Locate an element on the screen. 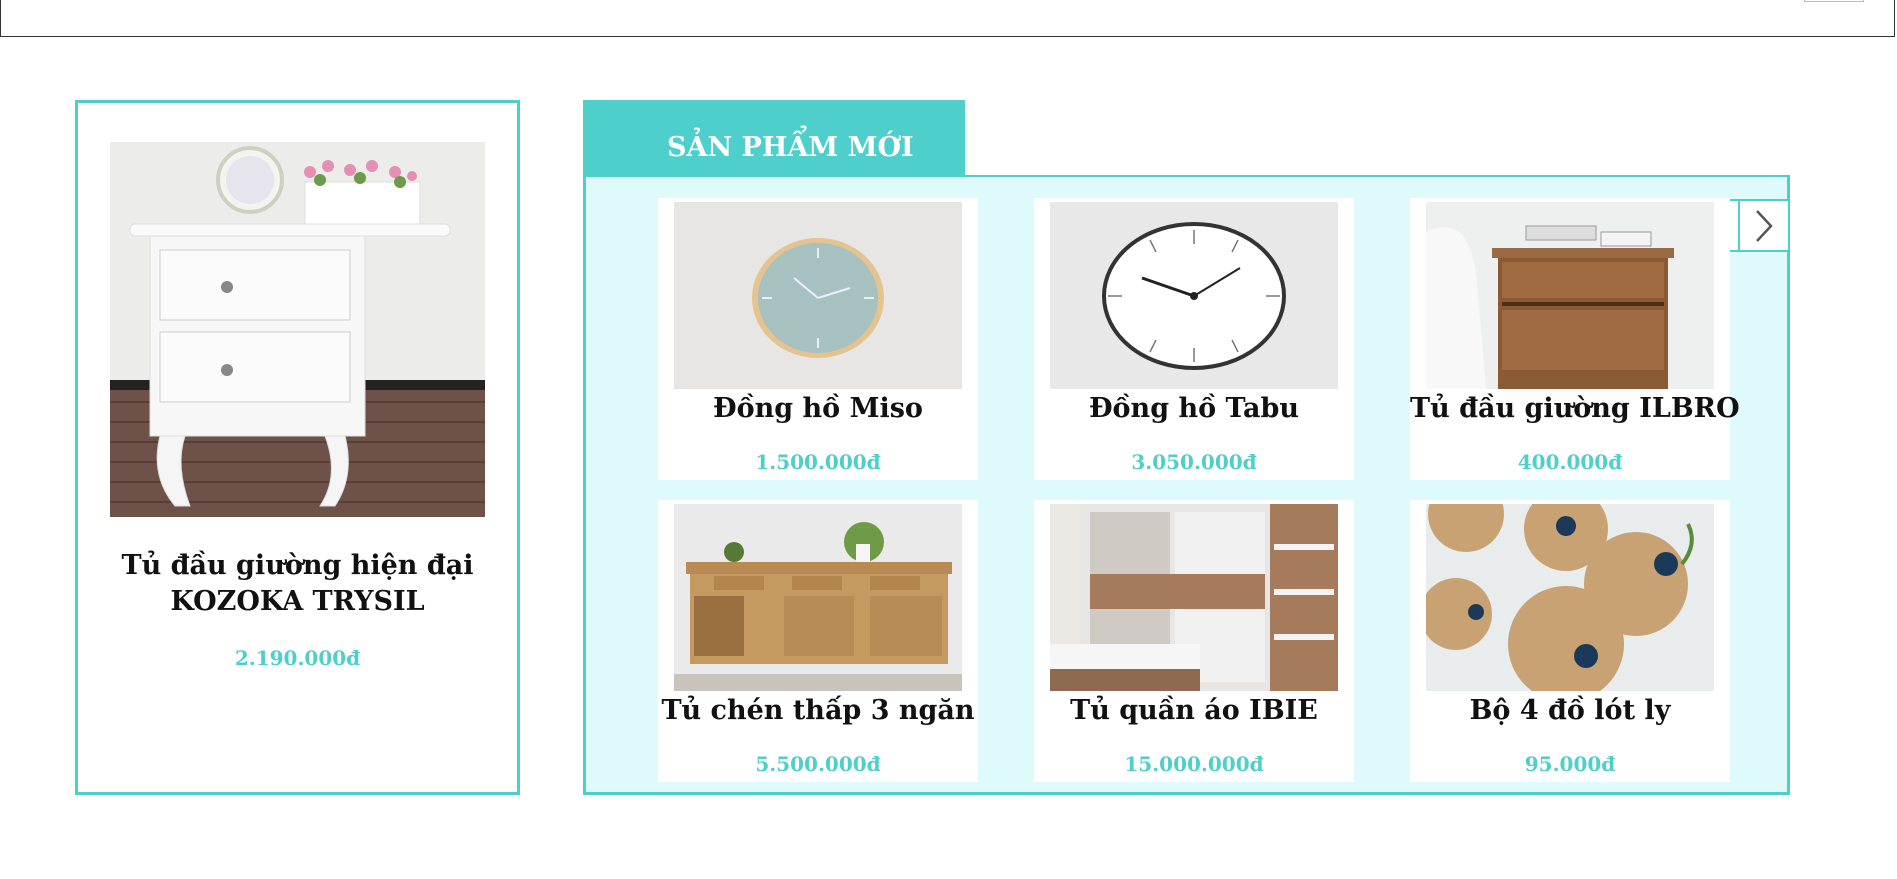 This screenshot has width=1897, height=879. product-card: Tủ quần áo IBIE 15.000.000đ is located at coordinates (1194, 641).